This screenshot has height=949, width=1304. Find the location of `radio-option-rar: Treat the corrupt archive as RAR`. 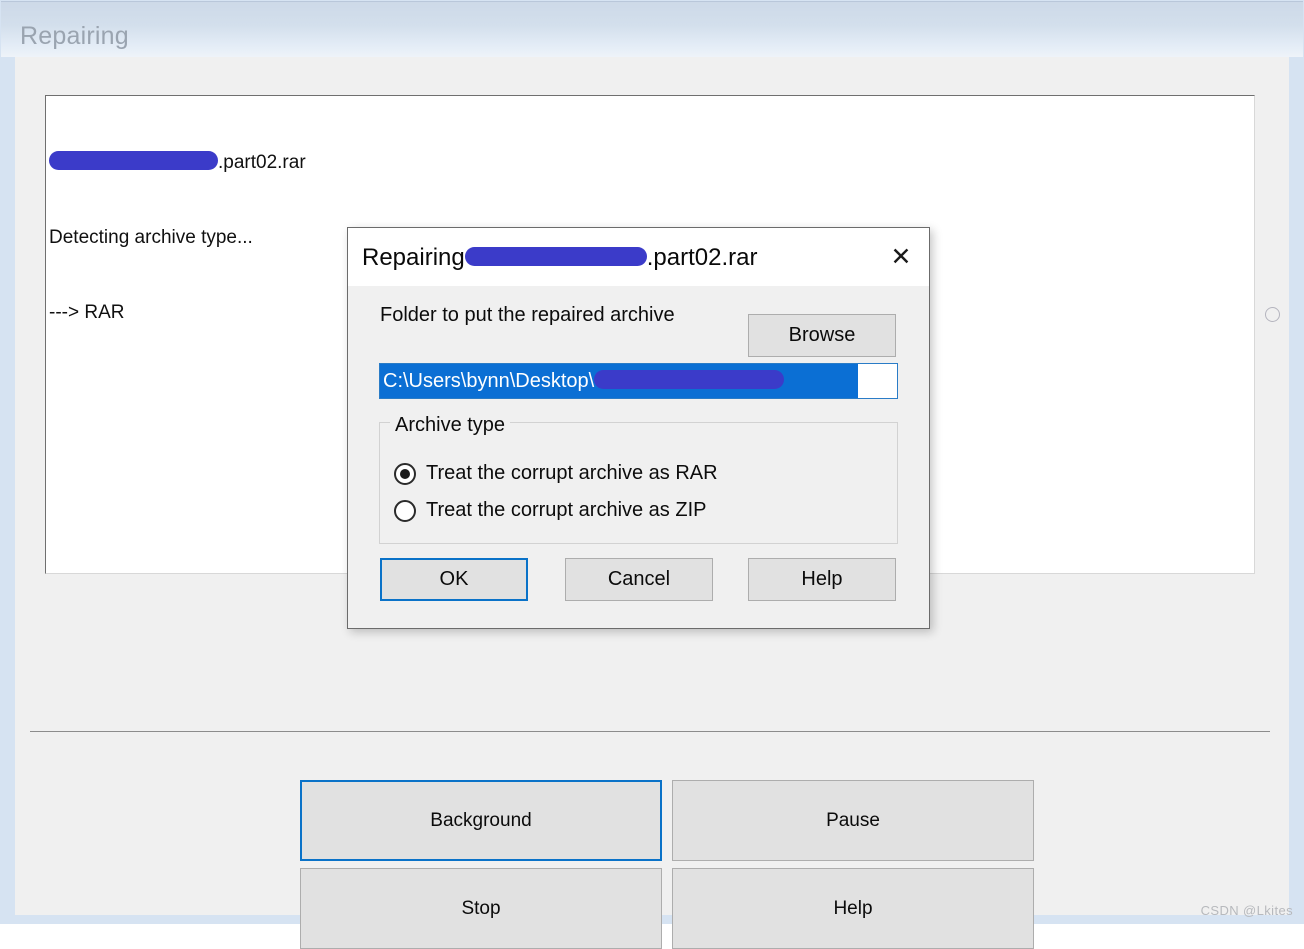

radio-option-rar: Treat the corrupt archive as RAR is located at coordinates (556, 473).